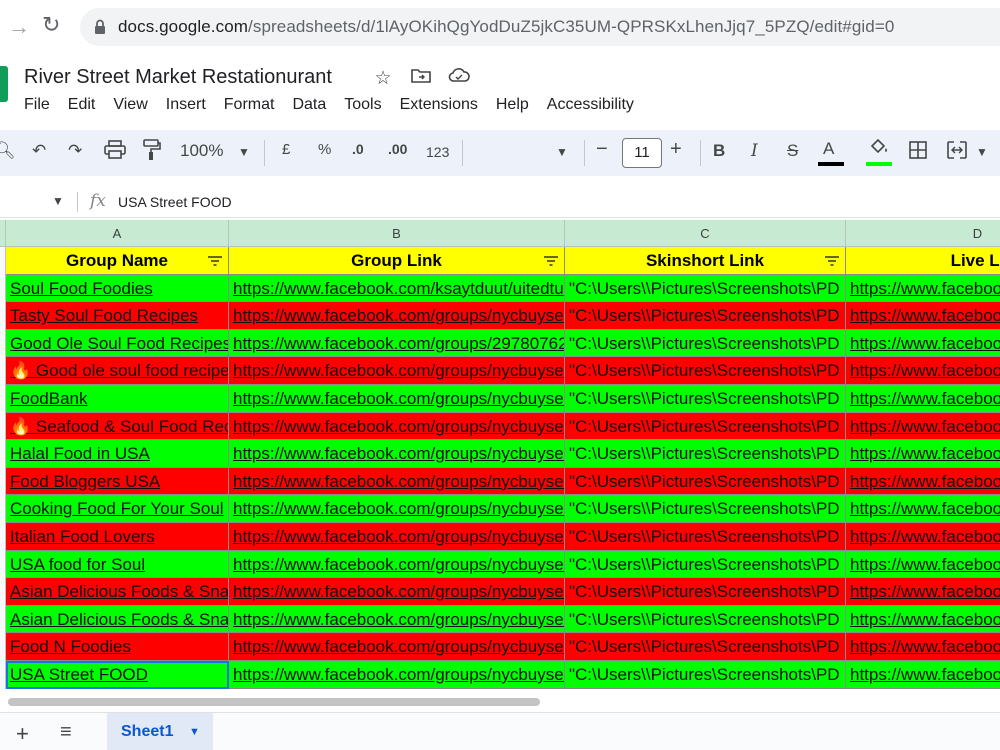 This screenshot has width=1000, height=750. Describe the element at coordinates (51, 25) in the screenshot. I see `reload-icon: ↻` at that location.